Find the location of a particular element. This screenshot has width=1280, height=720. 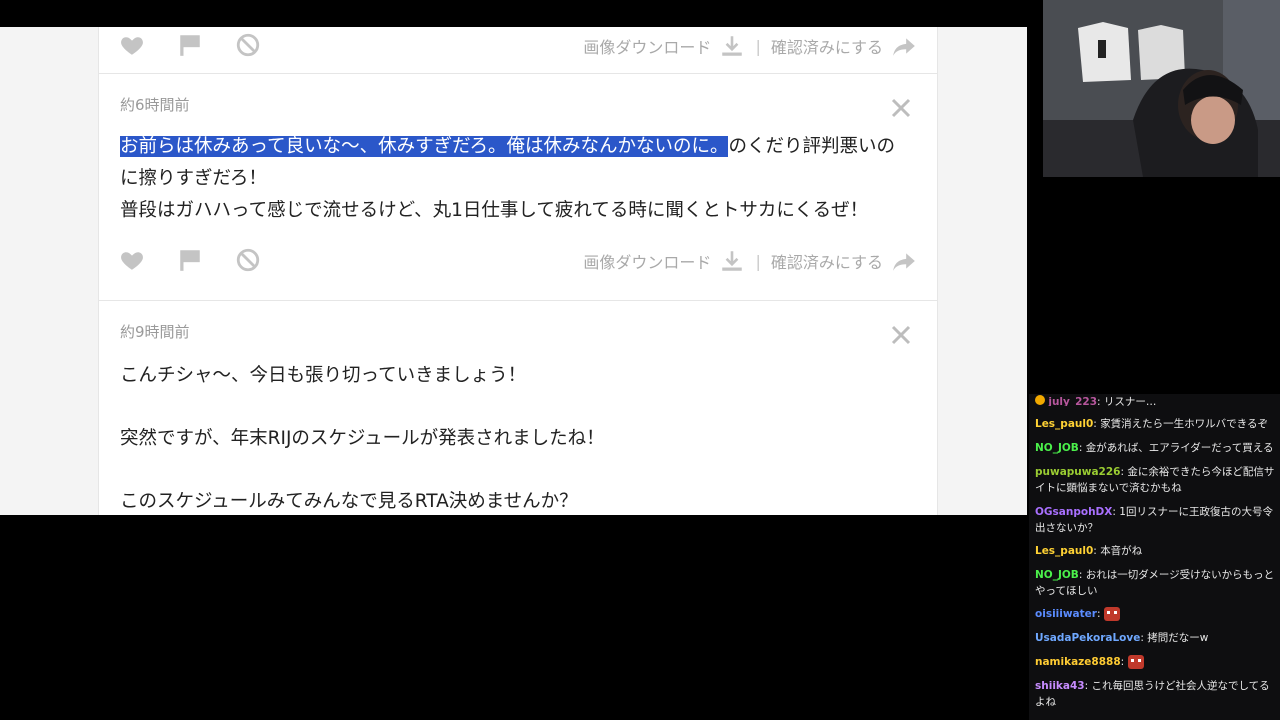

chat-message: NO_JOB: おれは一切ダメージ受けないからもっとやってほしい is located at coordinates (1155, 583).